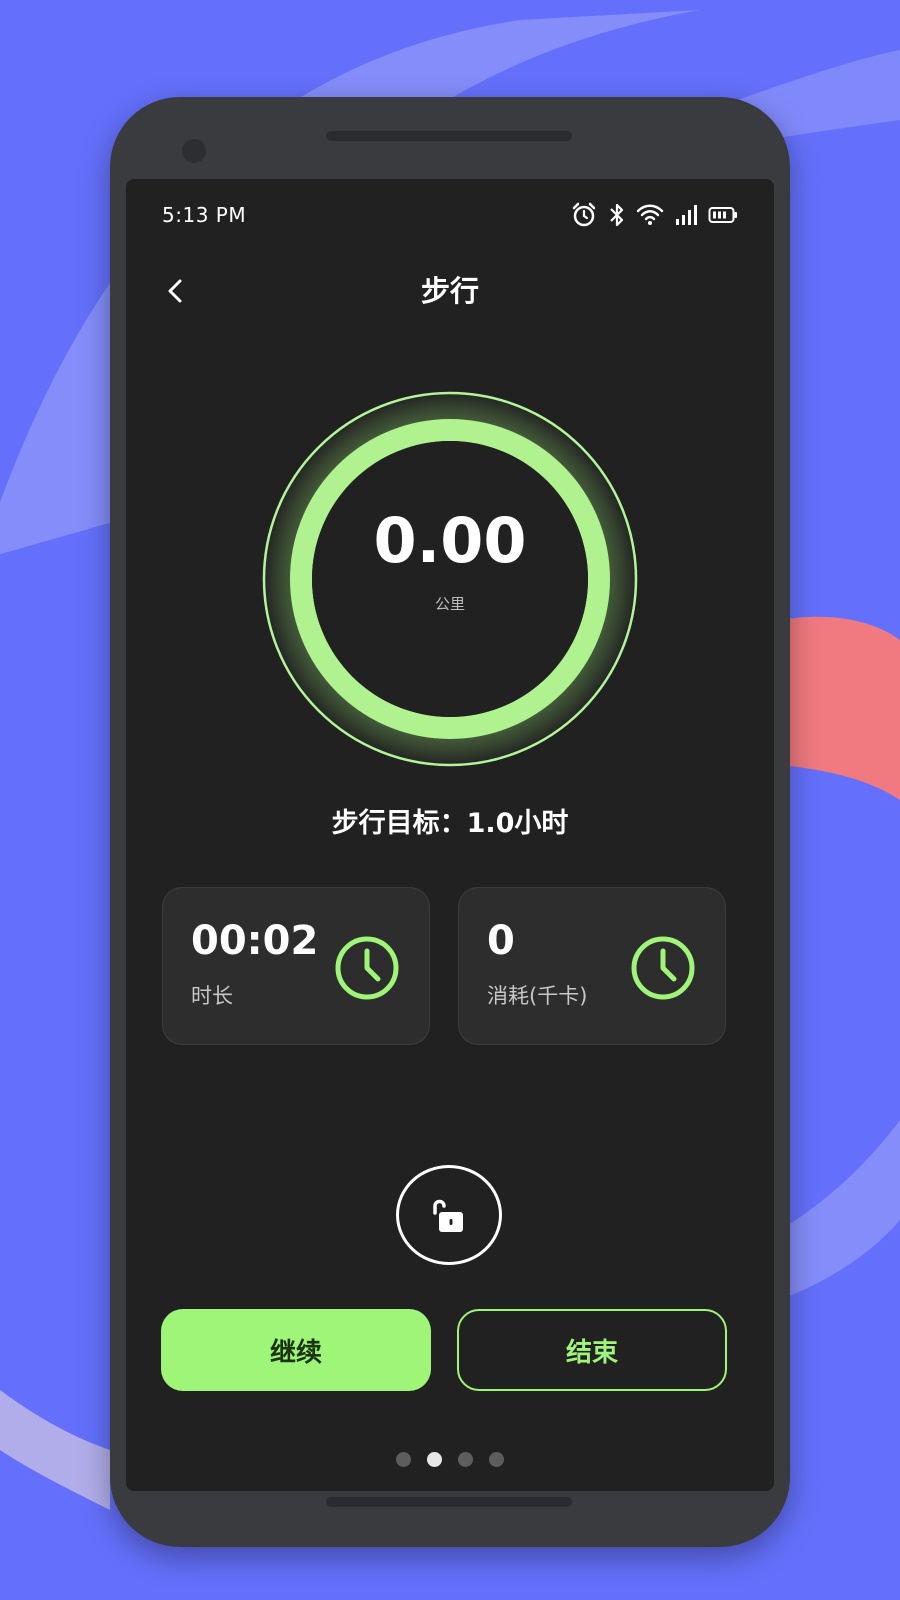 The width and height of the screenshot is (900, 1600). I want to click on status-bar: 5:13 PM, so click(450, 215).